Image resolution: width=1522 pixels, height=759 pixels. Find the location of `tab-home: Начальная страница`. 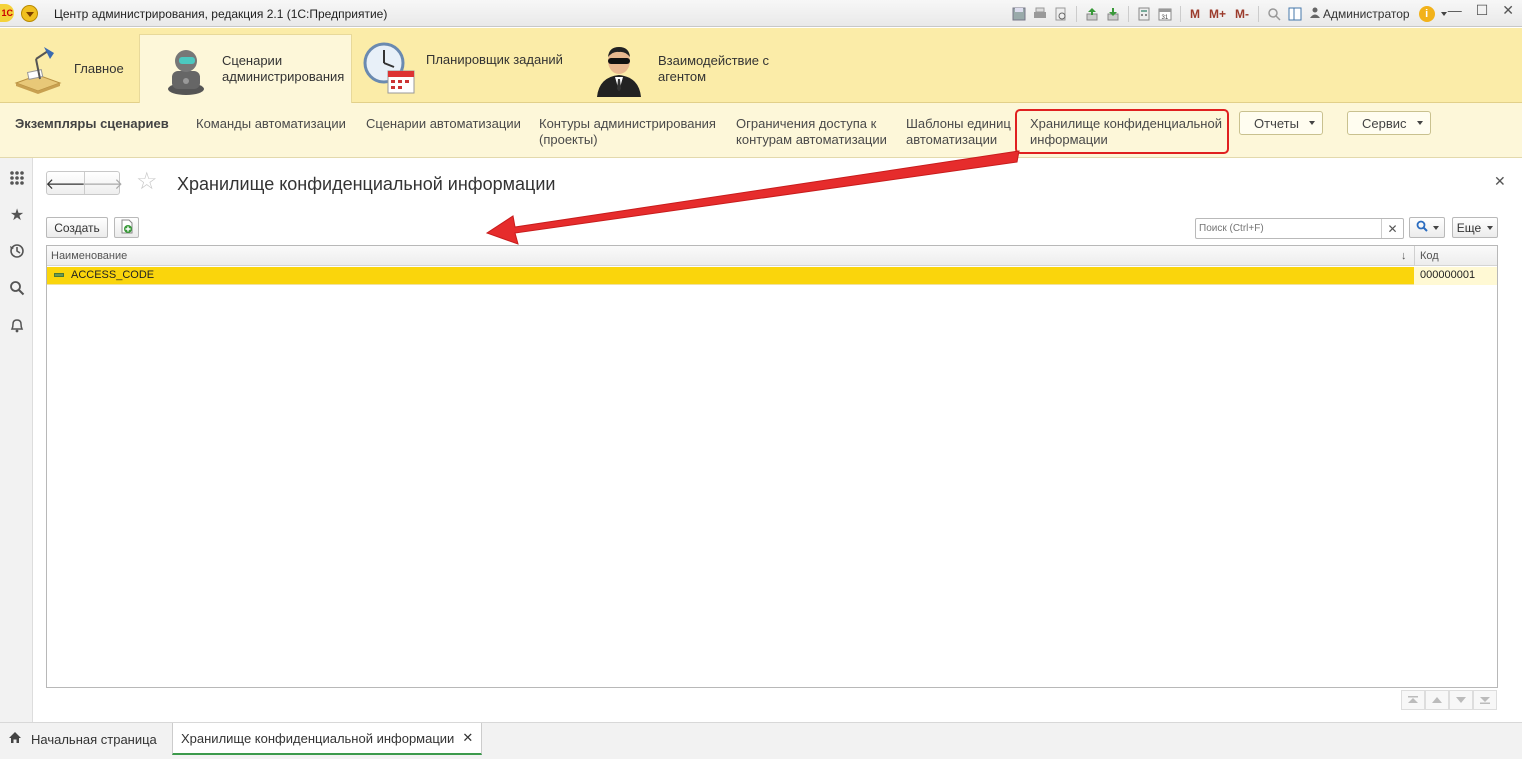

tab-home: Начальная страница is located at coordinates (82, 739).